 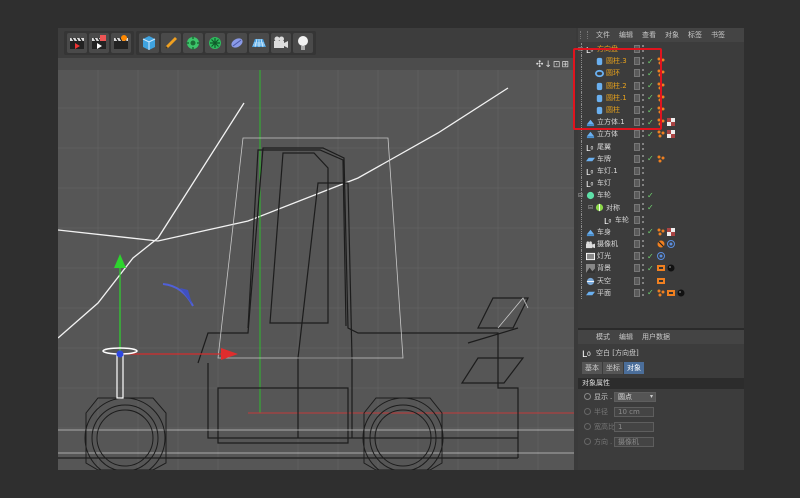 I want to click on noentry-tag-icon, so click(x=661, y=244).